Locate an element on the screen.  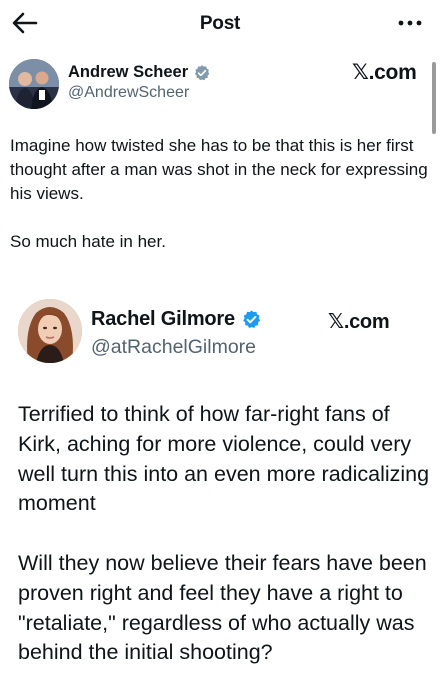
author-name-row: Andrew Scheer is located at coordinates (139, 72).